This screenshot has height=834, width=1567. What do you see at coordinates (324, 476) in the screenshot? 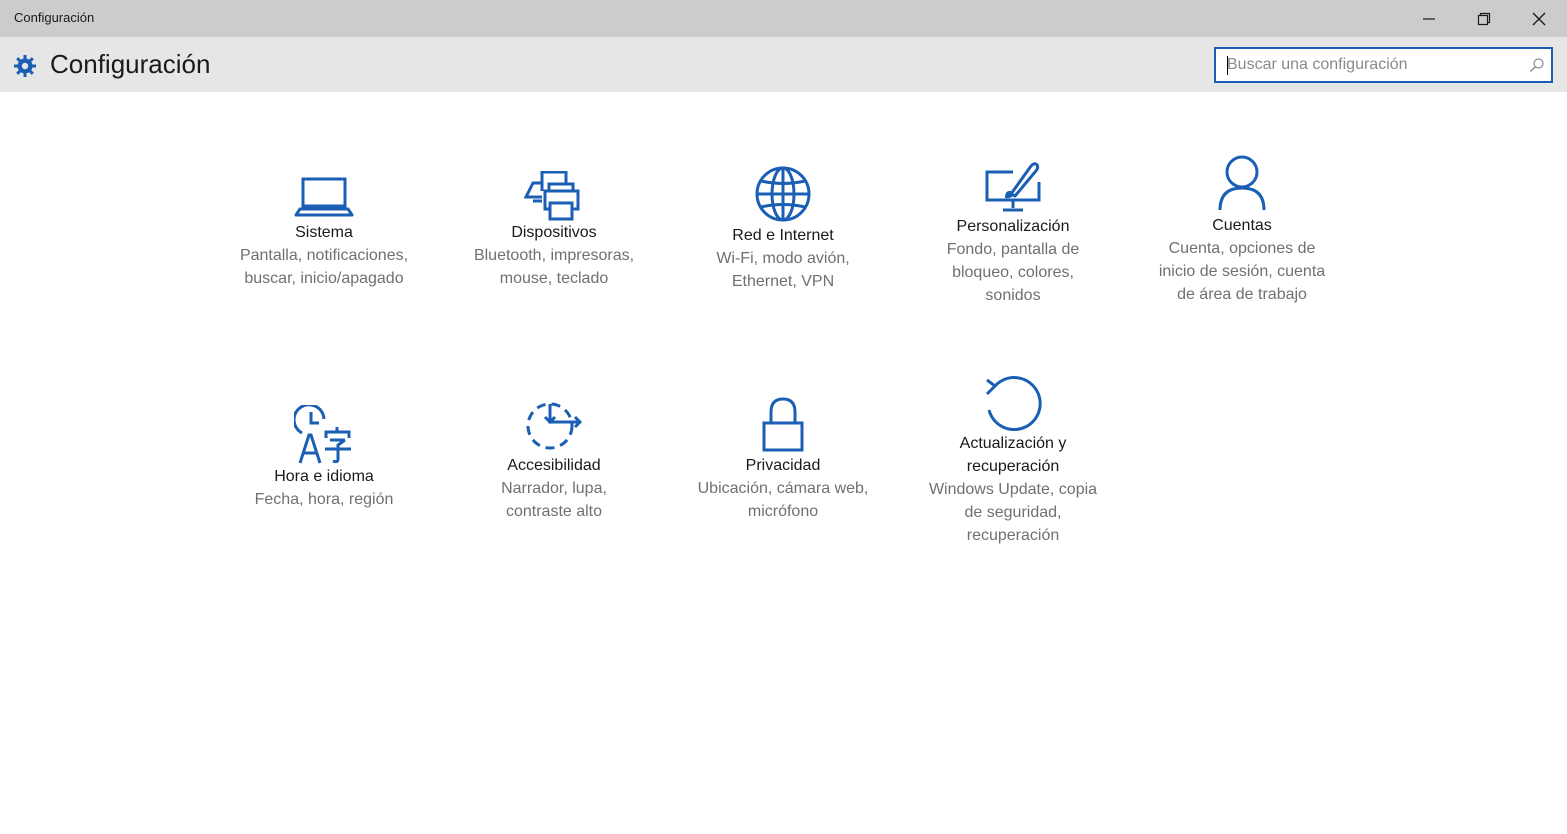
I see `tile-title: Hora e idioma` at bounding box center [324, 476].